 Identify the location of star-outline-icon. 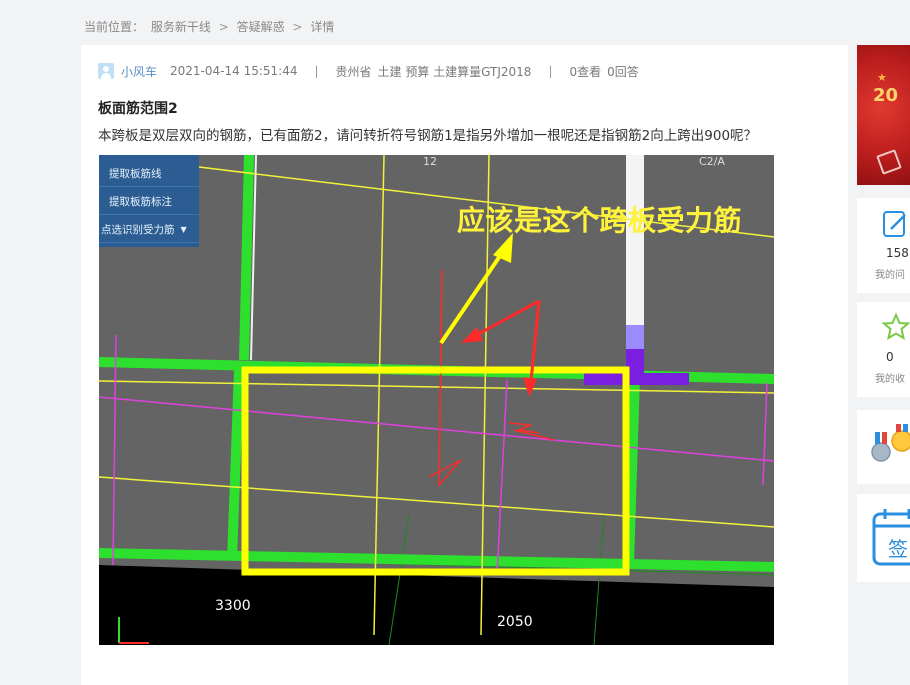
(895, 326).